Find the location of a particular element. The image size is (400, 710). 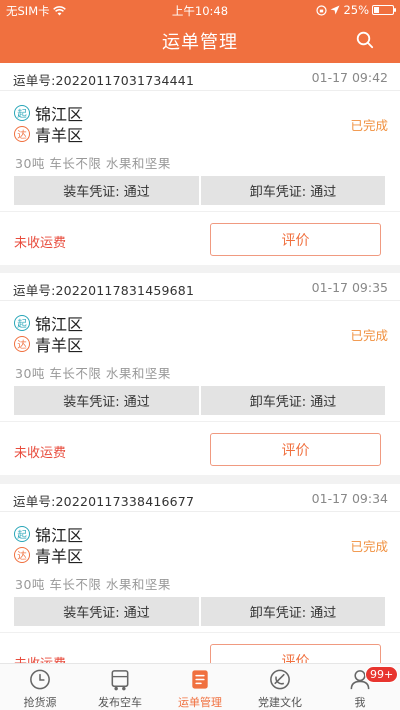

bottom-tab-bar: 抢货源 发布空车 运单管理 党建文化 我 99+ is located at coordinates (200, 686).